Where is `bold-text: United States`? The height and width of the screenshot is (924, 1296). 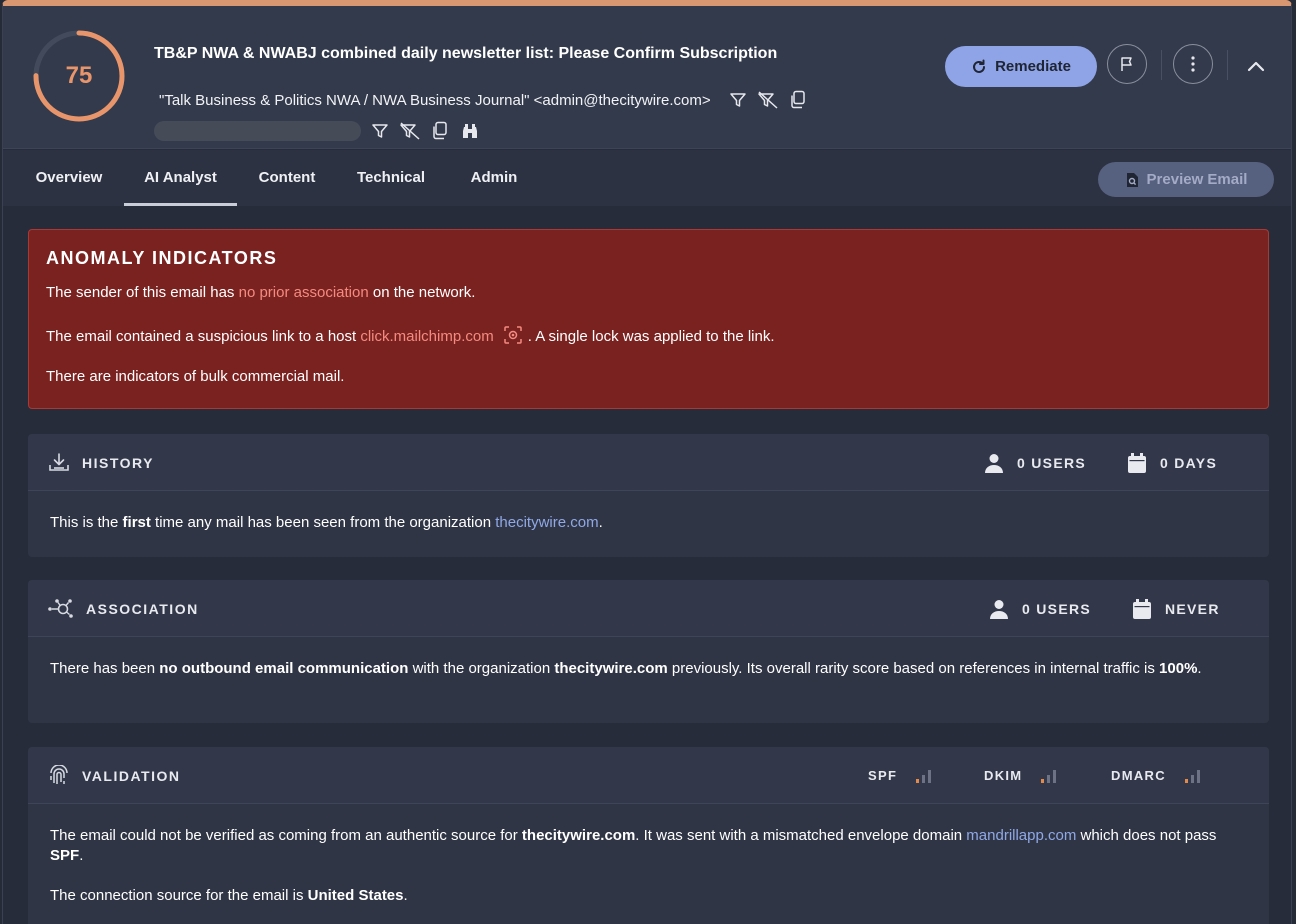 bold-text: United States is located at coordinates (355, 895).